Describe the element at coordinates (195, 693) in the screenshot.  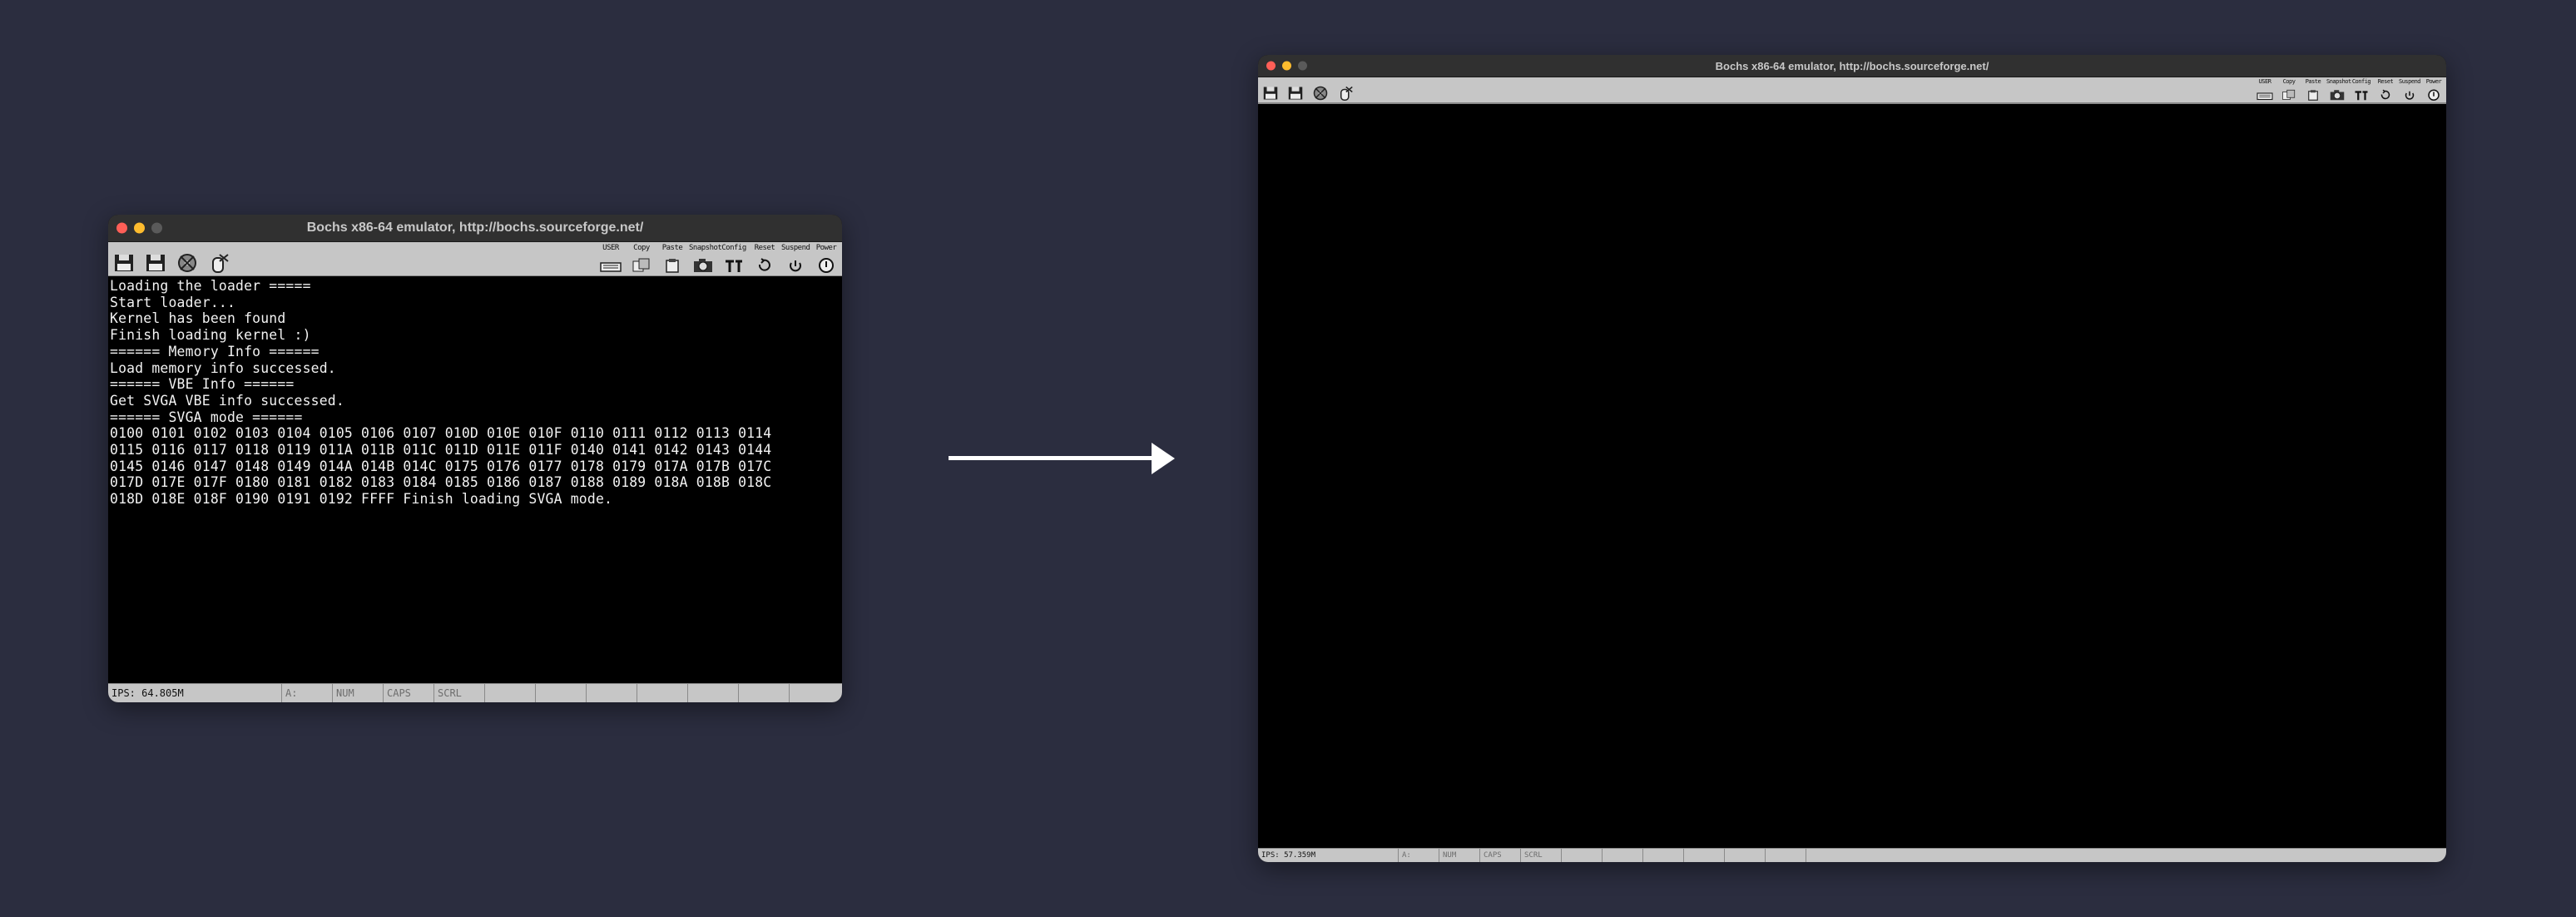
I see `ips-readout: IPS: 64.805M` at that location.